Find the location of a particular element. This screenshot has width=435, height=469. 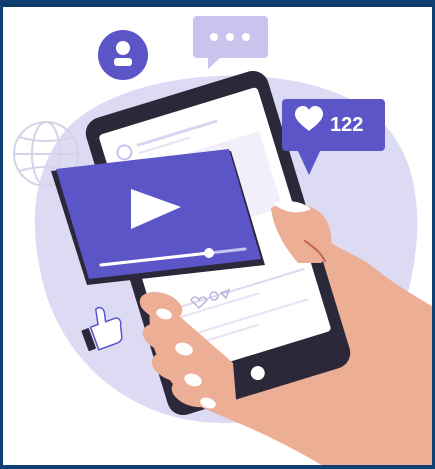

video-progress-knob is located at coordinates (209, 253).